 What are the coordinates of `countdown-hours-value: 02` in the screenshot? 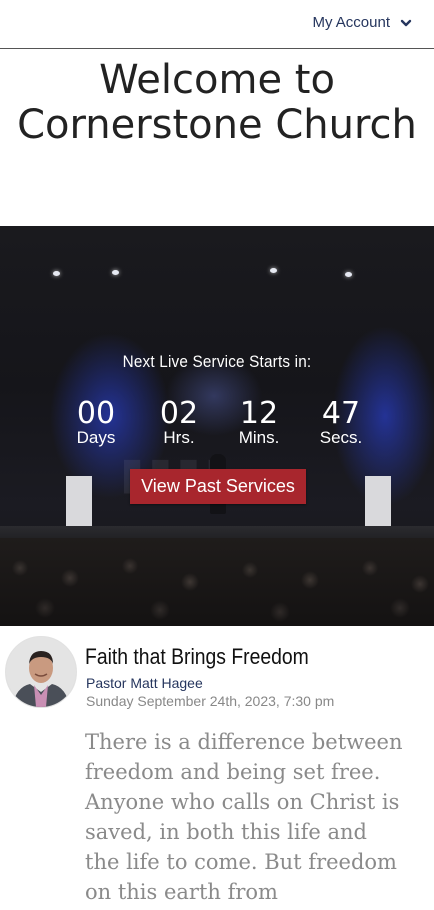 It's located at (179, 413).